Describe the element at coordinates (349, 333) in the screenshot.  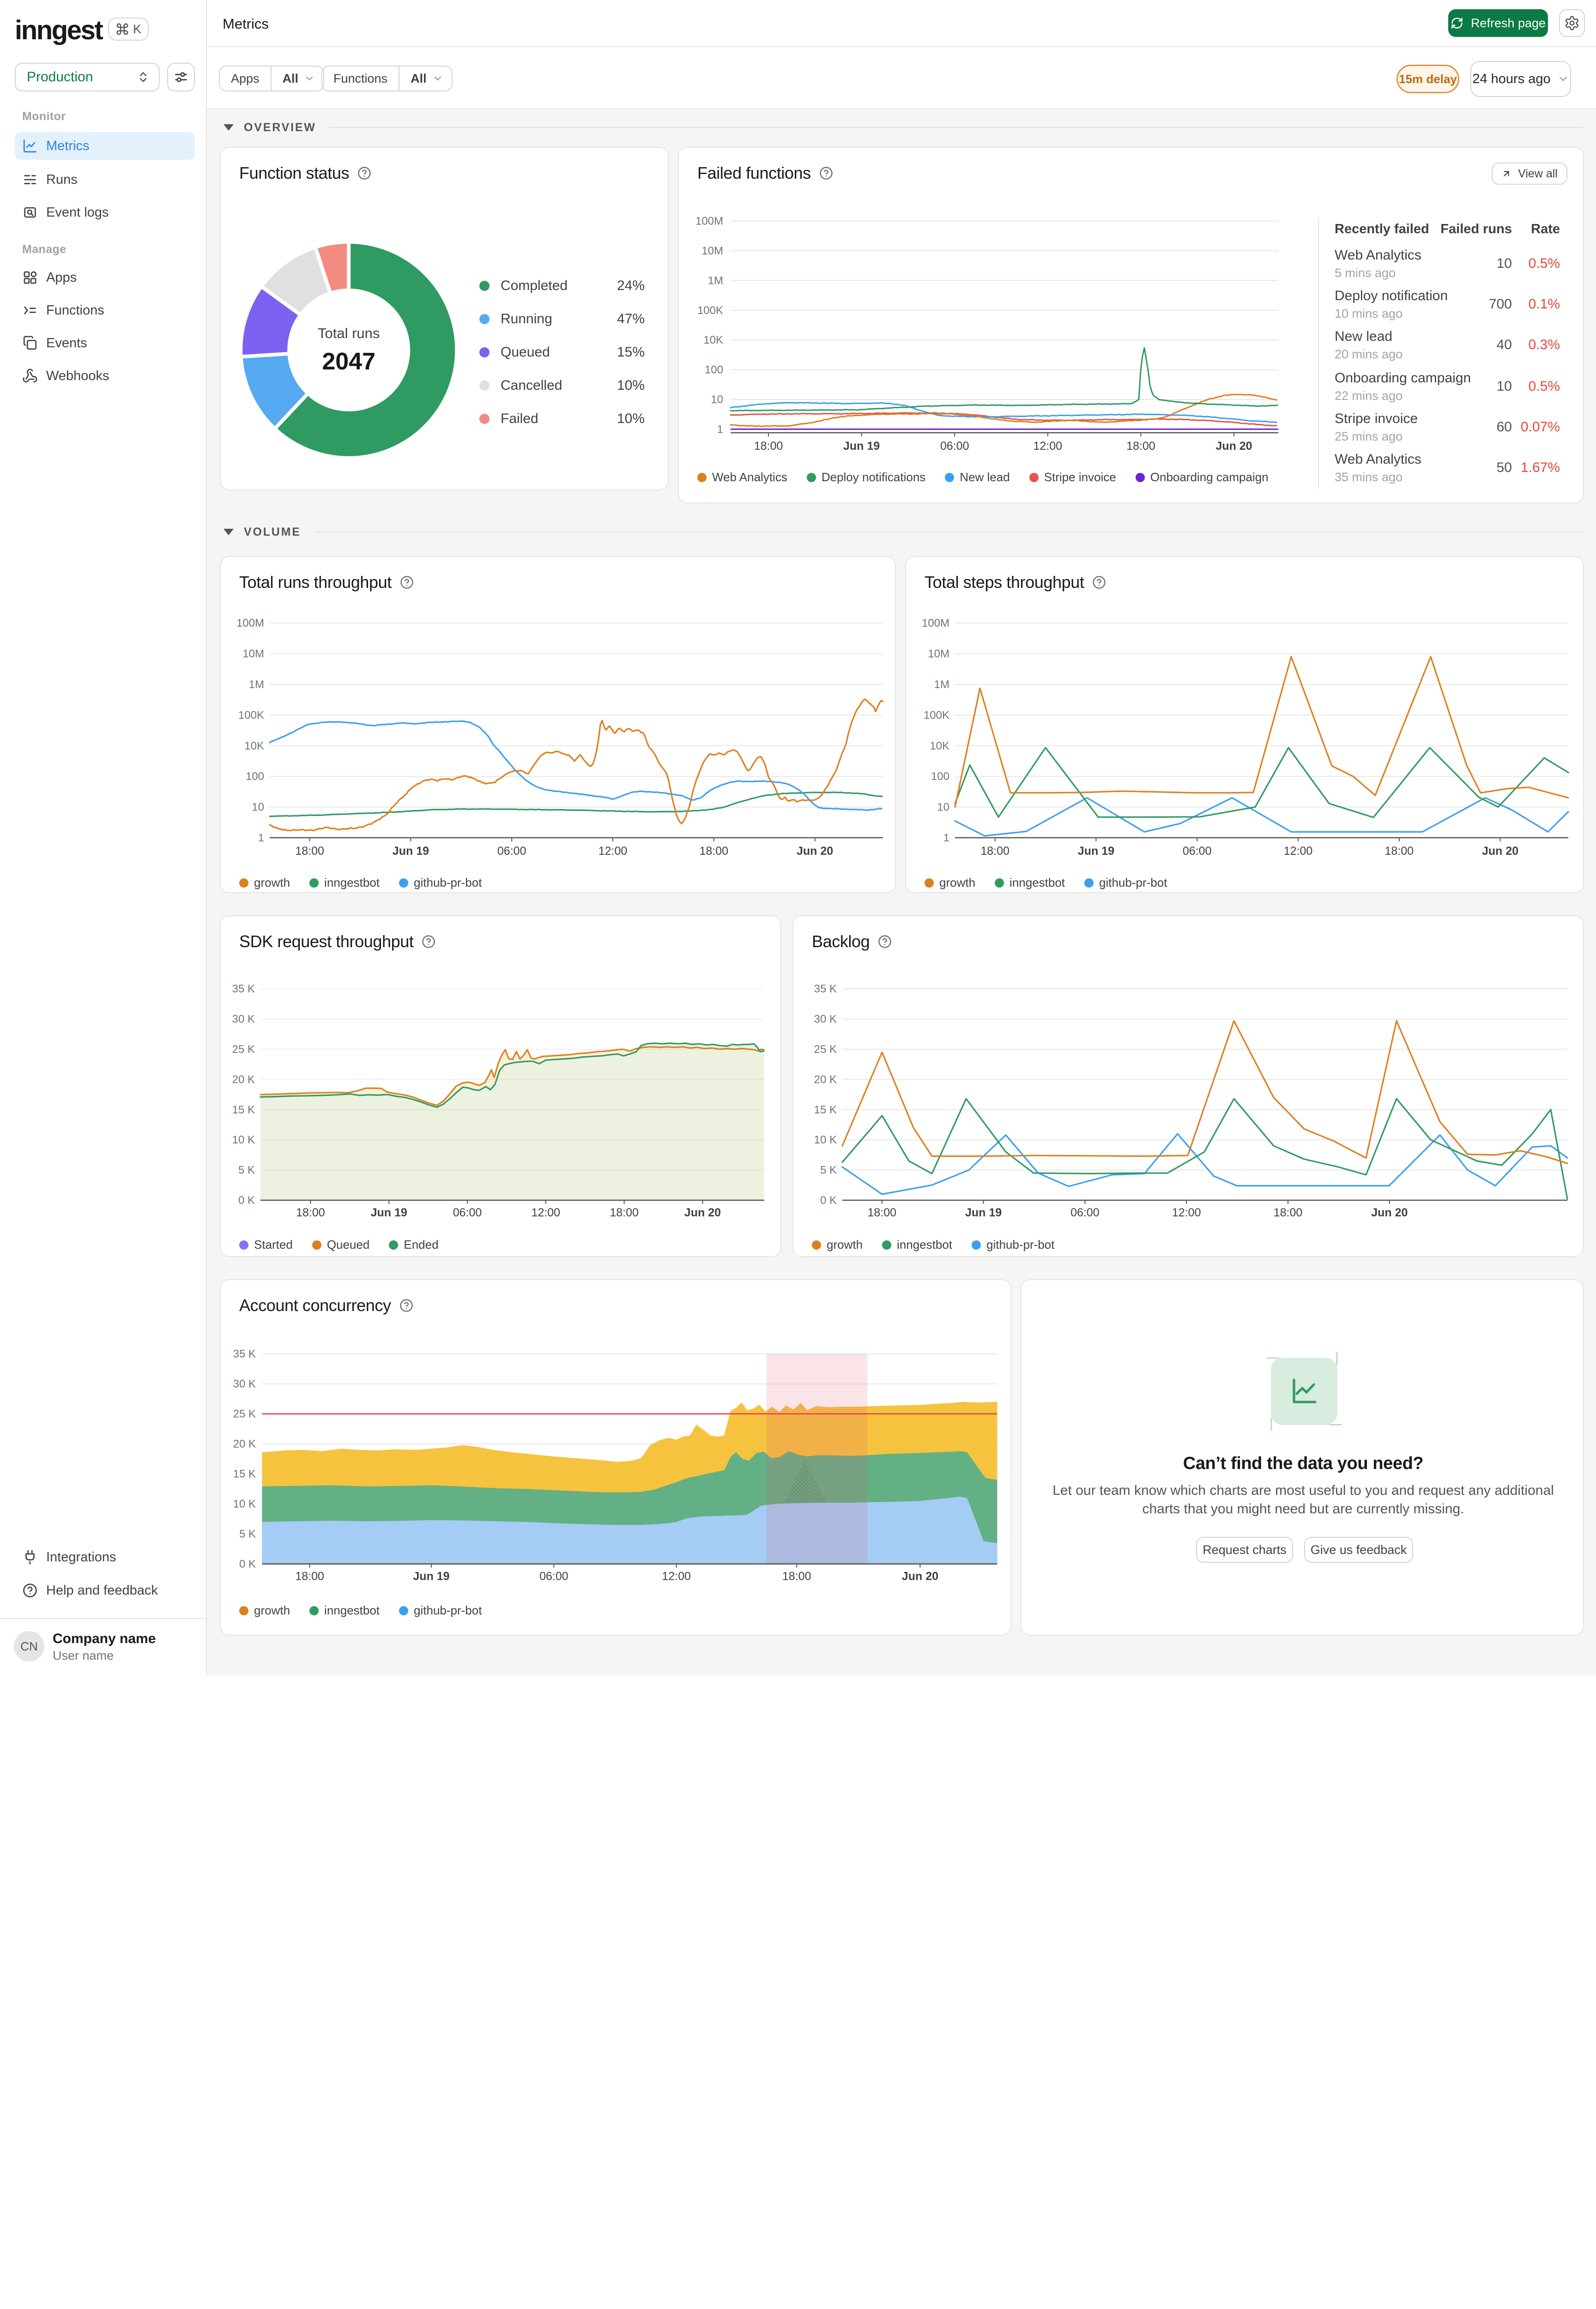
I see `svg-text: Total runs` at that location.